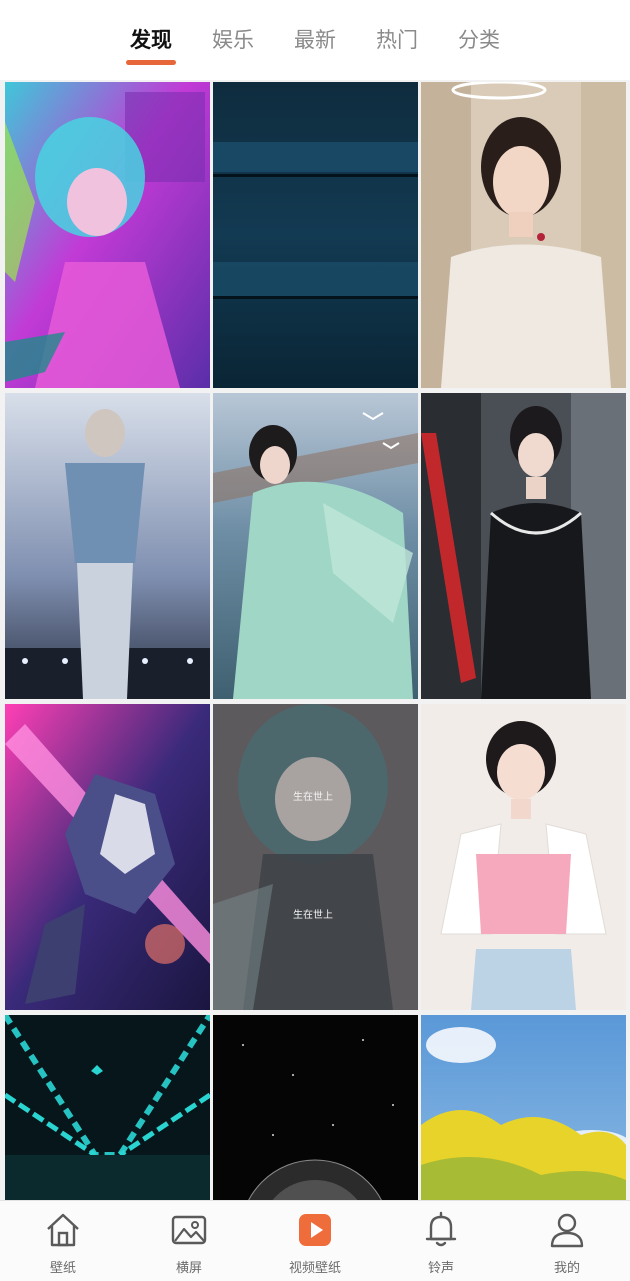 The image size is (630, 1281). What do you see at coordinates (315, 1230) in the screenshot?
I see `play-icon` at bounding box center [315, 1230].